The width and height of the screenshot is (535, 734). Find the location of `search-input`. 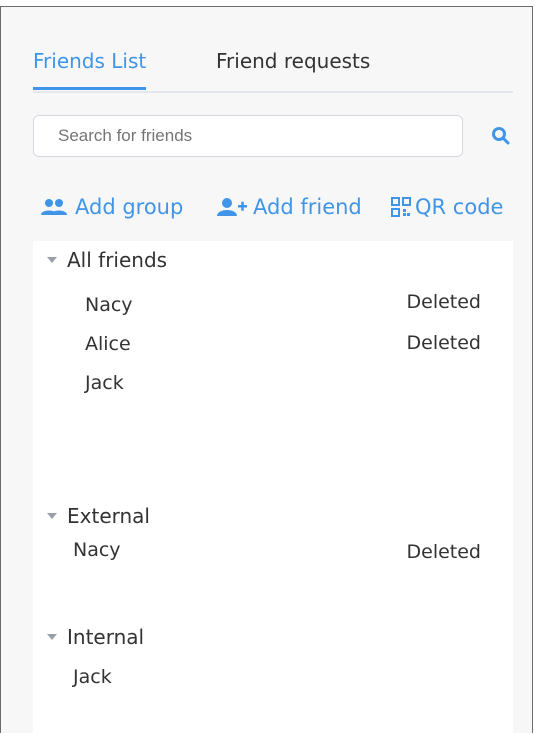

search-input is located at coordinates (248, 136).